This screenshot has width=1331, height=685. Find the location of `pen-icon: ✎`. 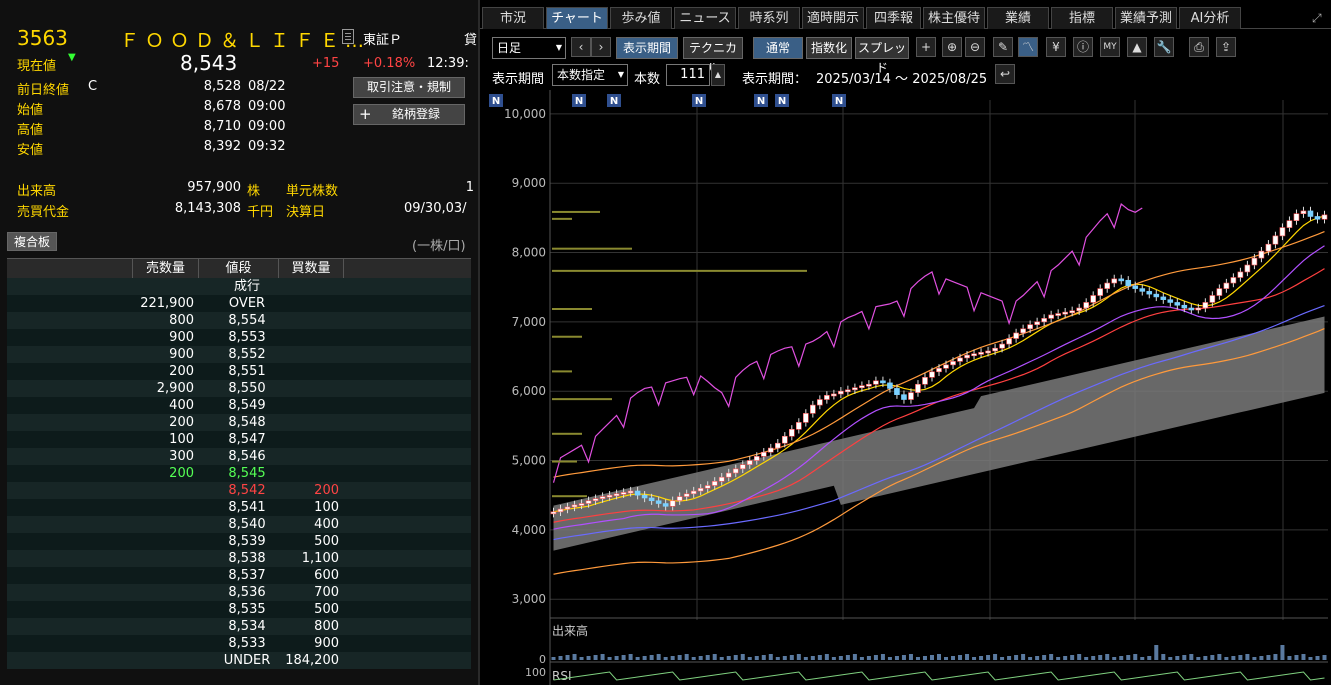

pen-icon: ✎ is located at coordinates (1003, 47).